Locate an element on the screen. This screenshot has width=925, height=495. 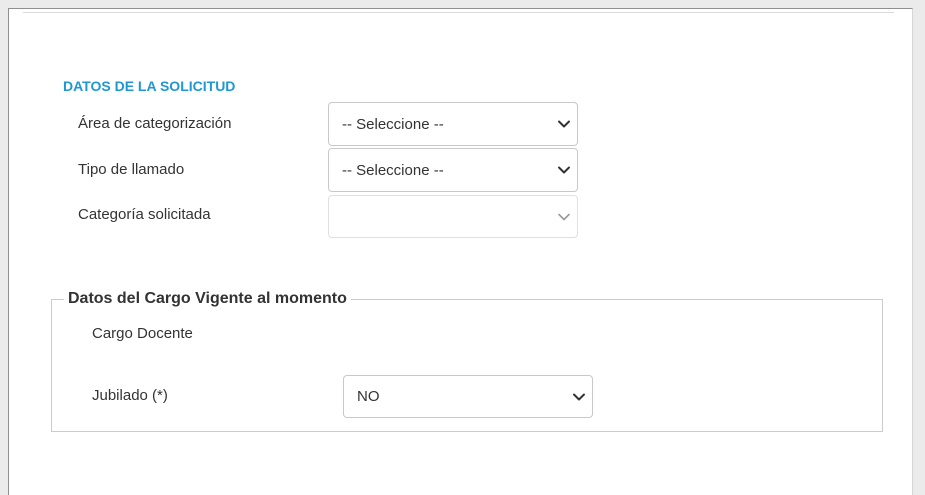
jubilado-label: Jubilado (*) is located at coordinates (130, 395).